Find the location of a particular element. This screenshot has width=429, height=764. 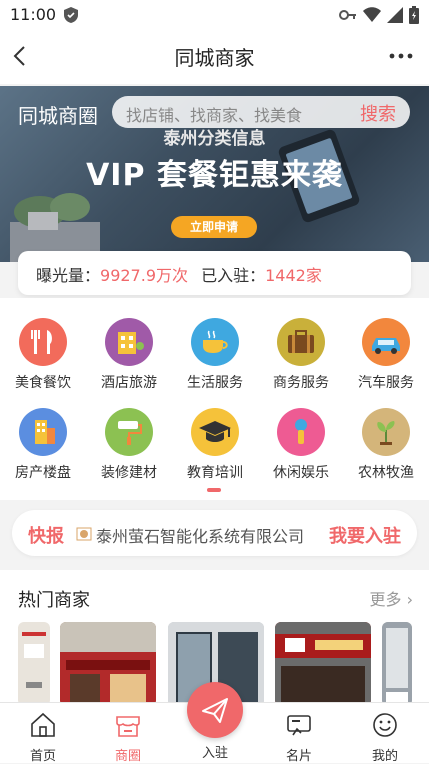

tab-business-circle: 商圈 is located at coordinates (128, 737).